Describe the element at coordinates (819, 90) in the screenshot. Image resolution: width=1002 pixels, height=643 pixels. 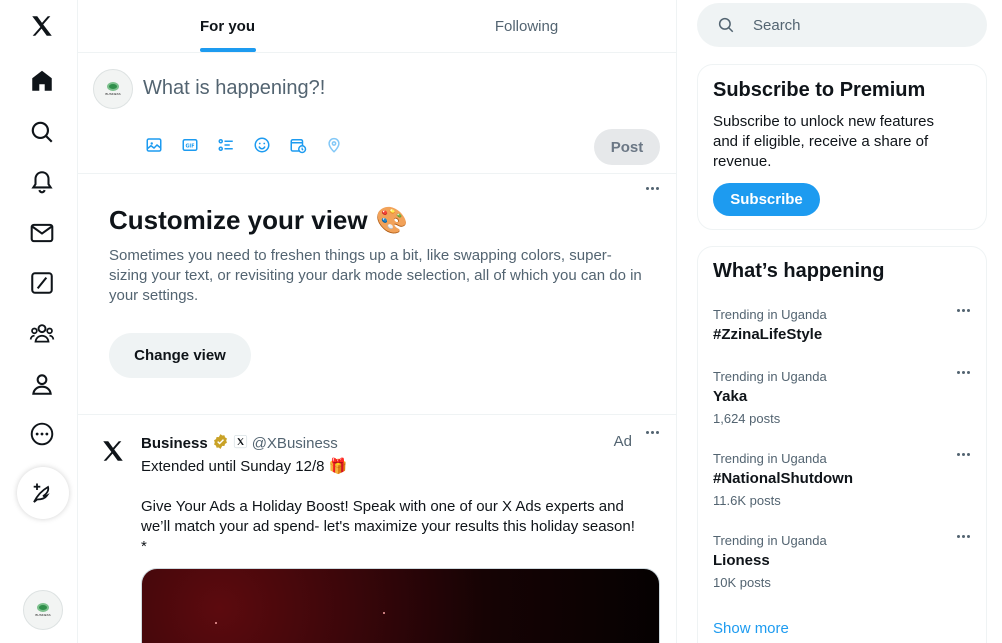
I see `premium-title: Subscribe to Premium` at that location.